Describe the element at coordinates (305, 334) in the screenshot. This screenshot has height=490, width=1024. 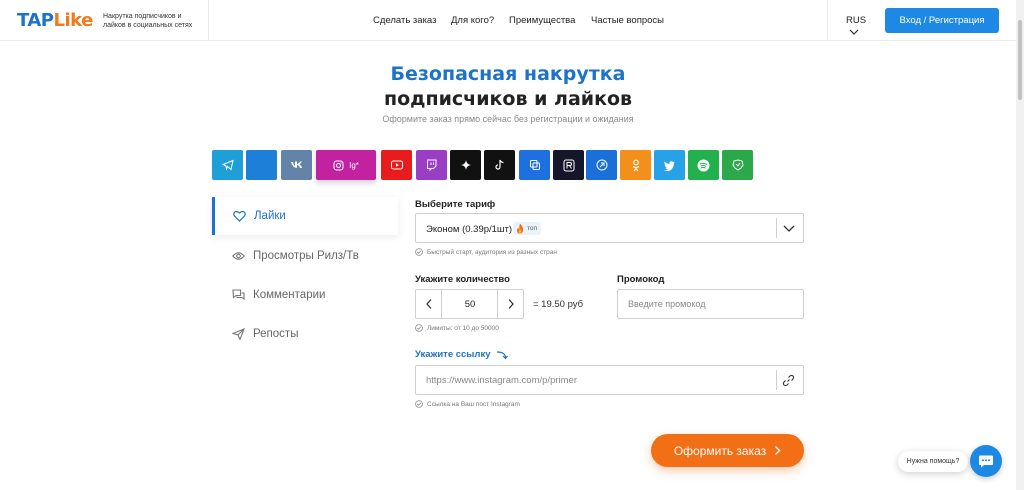
I see `menu-item-reposts: Репосты` at that location.